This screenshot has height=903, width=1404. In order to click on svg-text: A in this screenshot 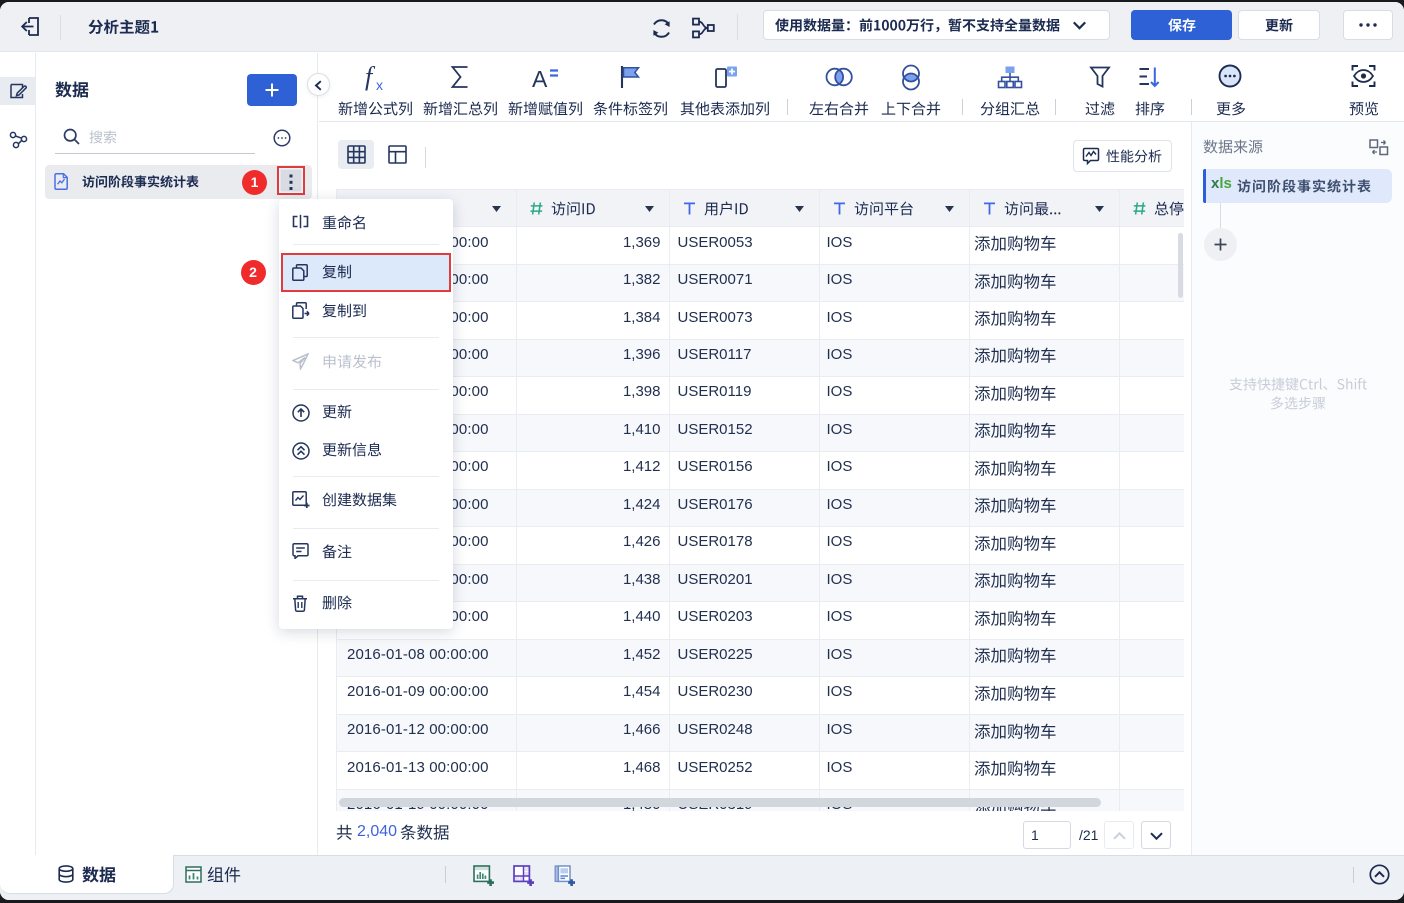, I will do `click(540, 77)`.